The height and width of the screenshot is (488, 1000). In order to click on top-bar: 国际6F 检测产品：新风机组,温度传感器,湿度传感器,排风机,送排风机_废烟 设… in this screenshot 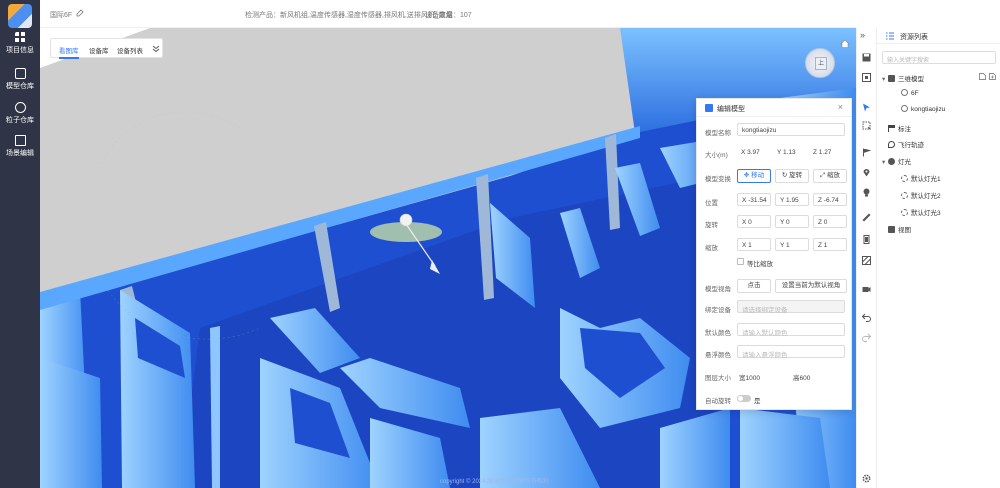, I will do `click(448, 14)`.